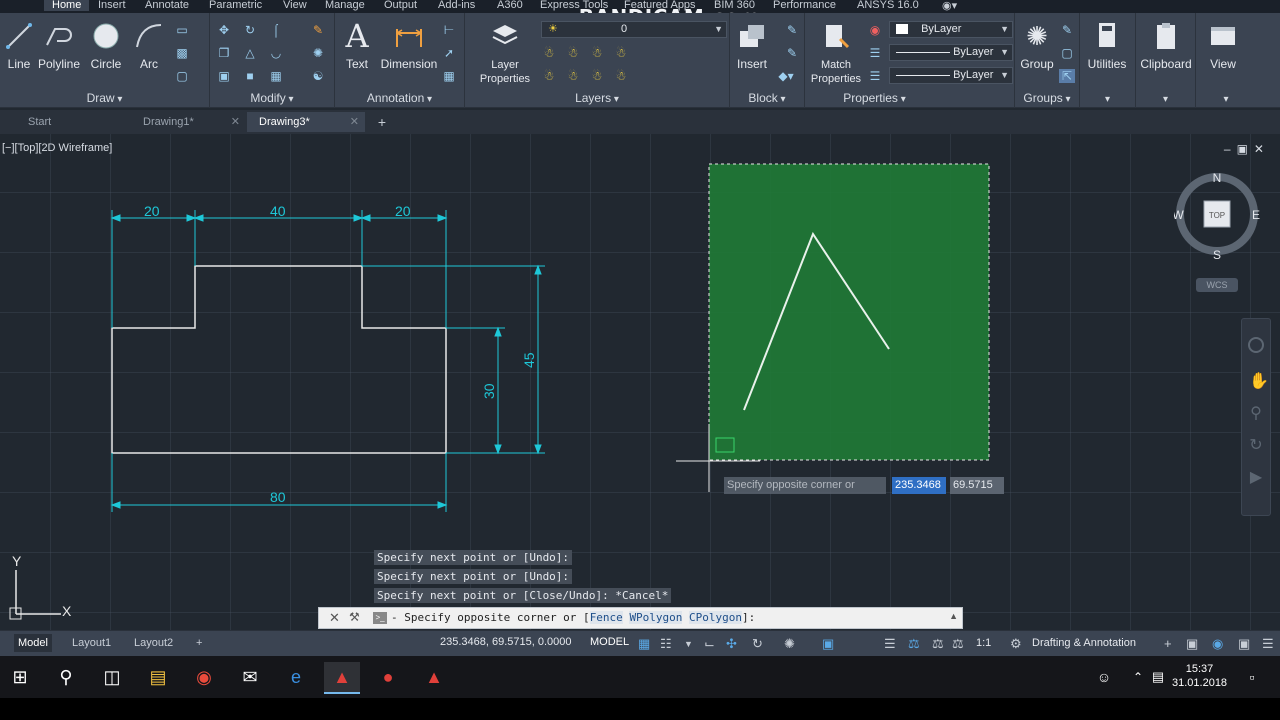 Image resolution: width=1280 pixels, height=720 pixels. What do you see at coordinates (318, 30) in the screenshot?
I see `erase-icon: ✎` at bounding box center [318, 30].